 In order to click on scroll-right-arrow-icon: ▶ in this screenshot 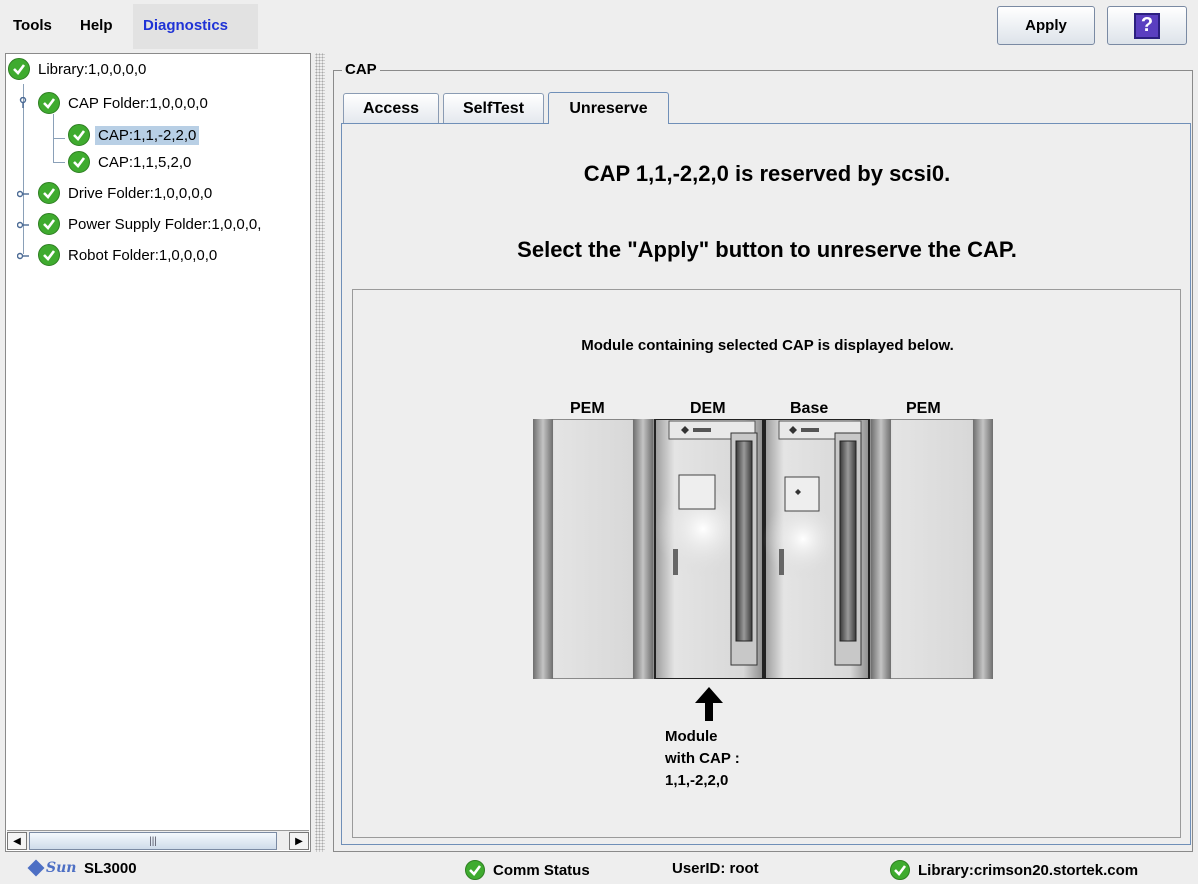, I will do `click(299, 841)`.